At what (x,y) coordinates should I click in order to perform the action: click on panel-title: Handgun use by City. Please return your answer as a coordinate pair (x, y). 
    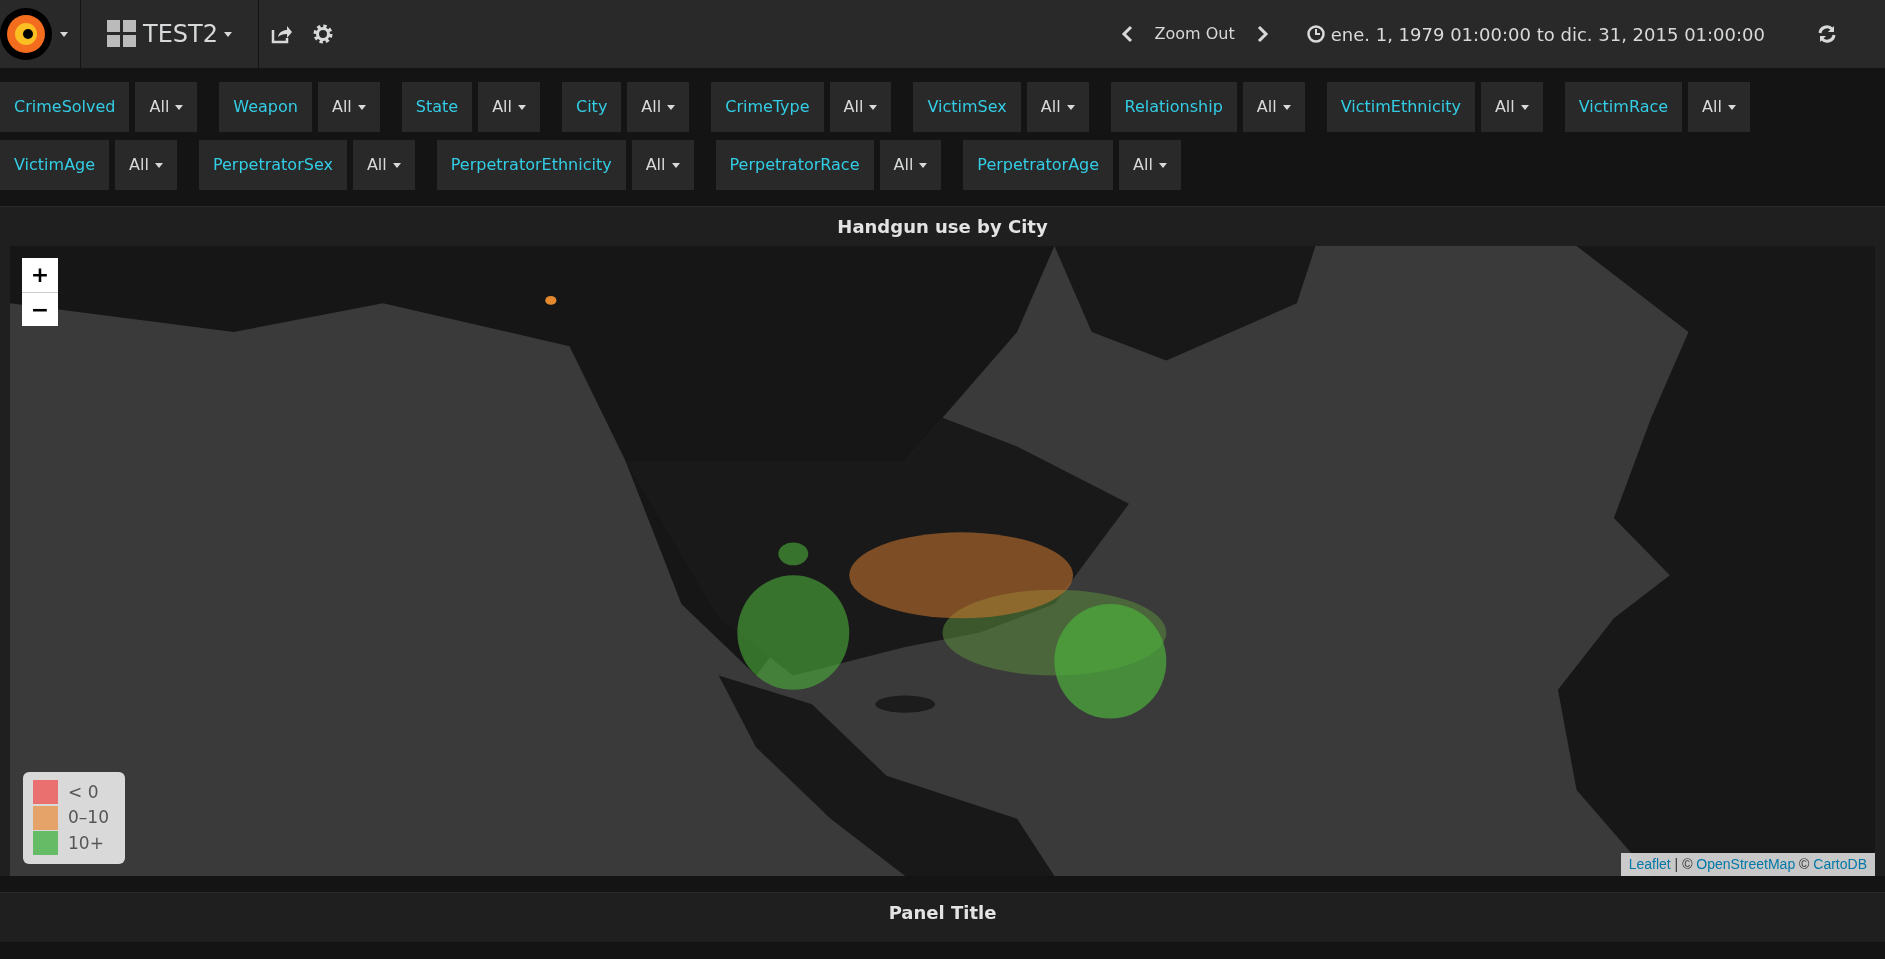
    Looking at the image, I should click on (942, 227).